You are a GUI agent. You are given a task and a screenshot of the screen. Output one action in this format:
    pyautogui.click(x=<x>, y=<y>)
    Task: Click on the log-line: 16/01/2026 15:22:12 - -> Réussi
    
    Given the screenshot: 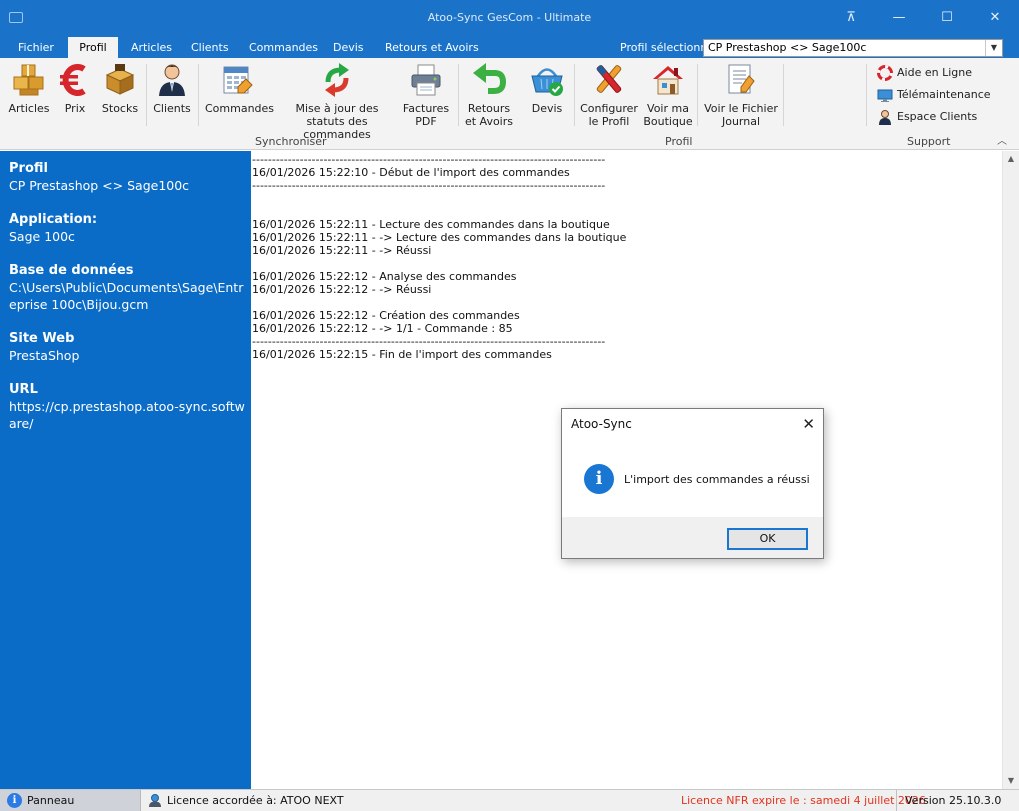 What is the action you would take?
    pyautogui.click(x=342, y=289)
    